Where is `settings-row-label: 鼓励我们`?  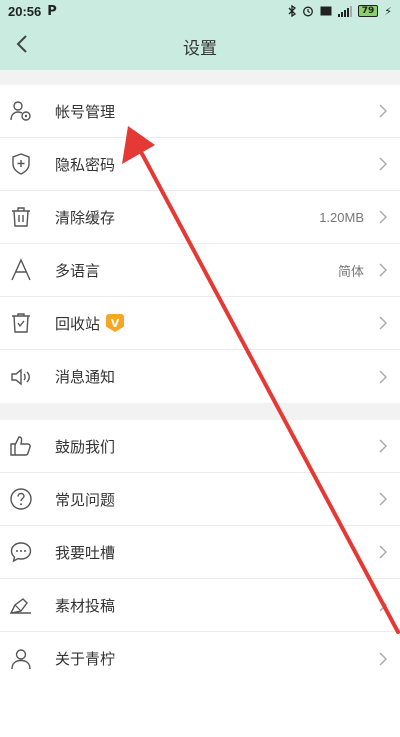
settings-row-label: 鼓励我们 is located at coordinates (85, 446).